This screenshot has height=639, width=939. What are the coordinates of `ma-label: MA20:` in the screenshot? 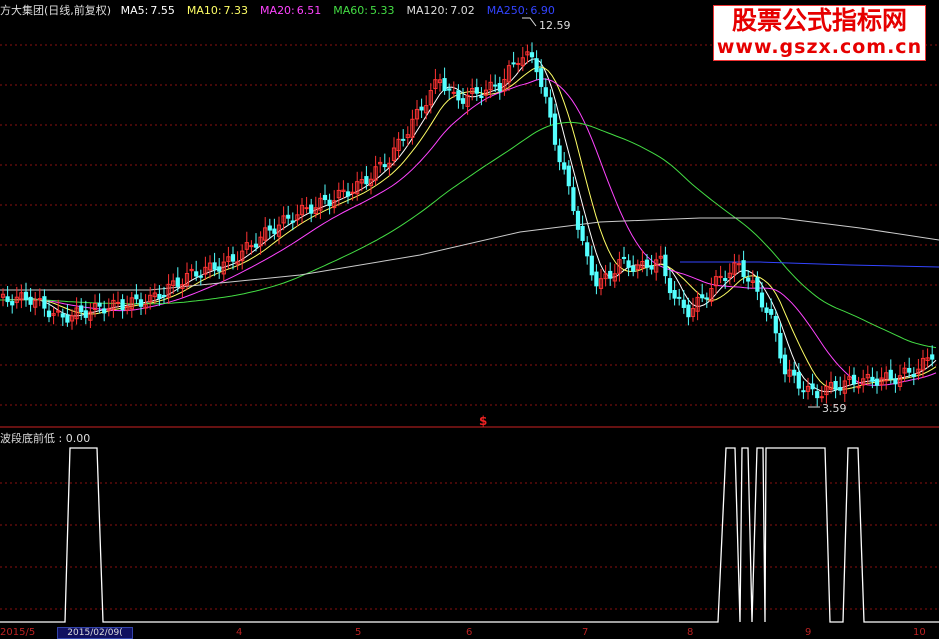 It's located at (277, 10).